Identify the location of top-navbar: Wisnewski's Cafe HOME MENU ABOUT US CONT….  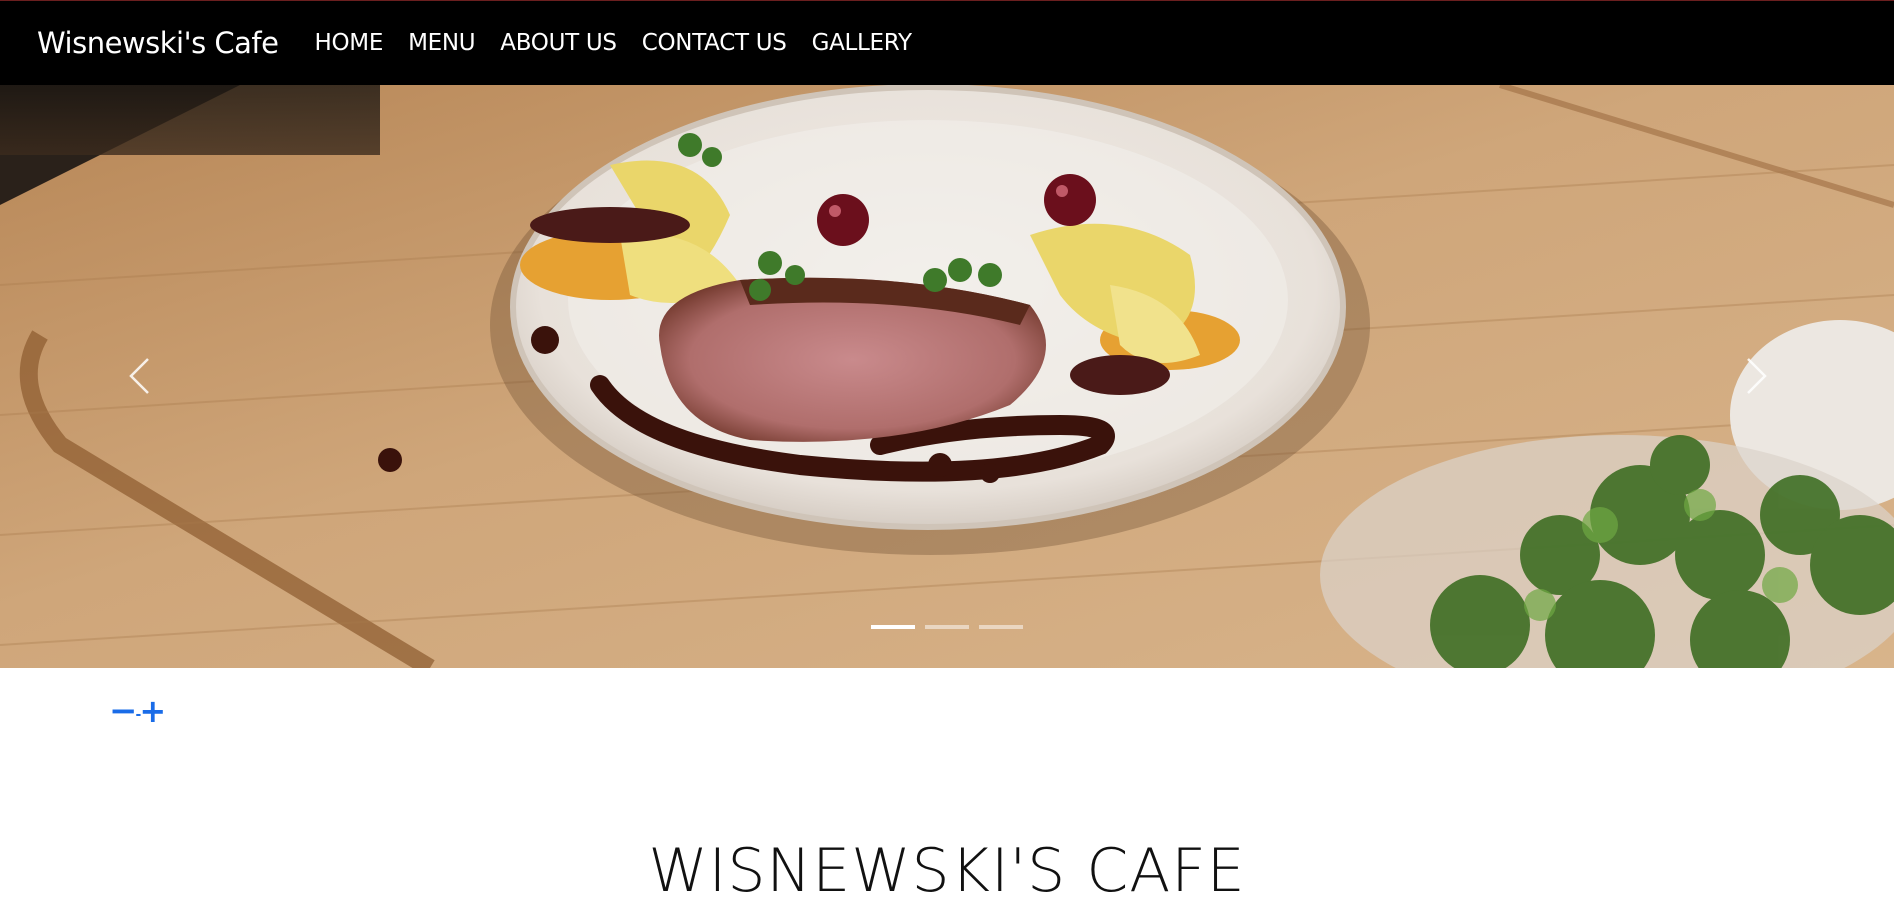
(947, 42).